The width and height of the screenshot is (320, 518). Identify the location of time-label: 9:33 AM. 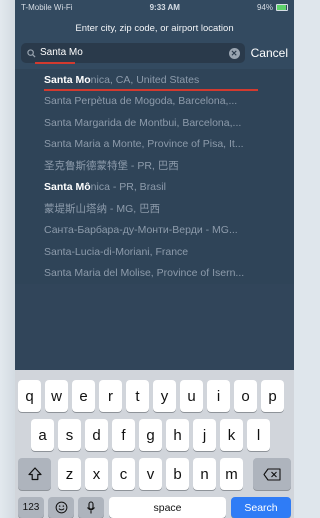
(164, 7).